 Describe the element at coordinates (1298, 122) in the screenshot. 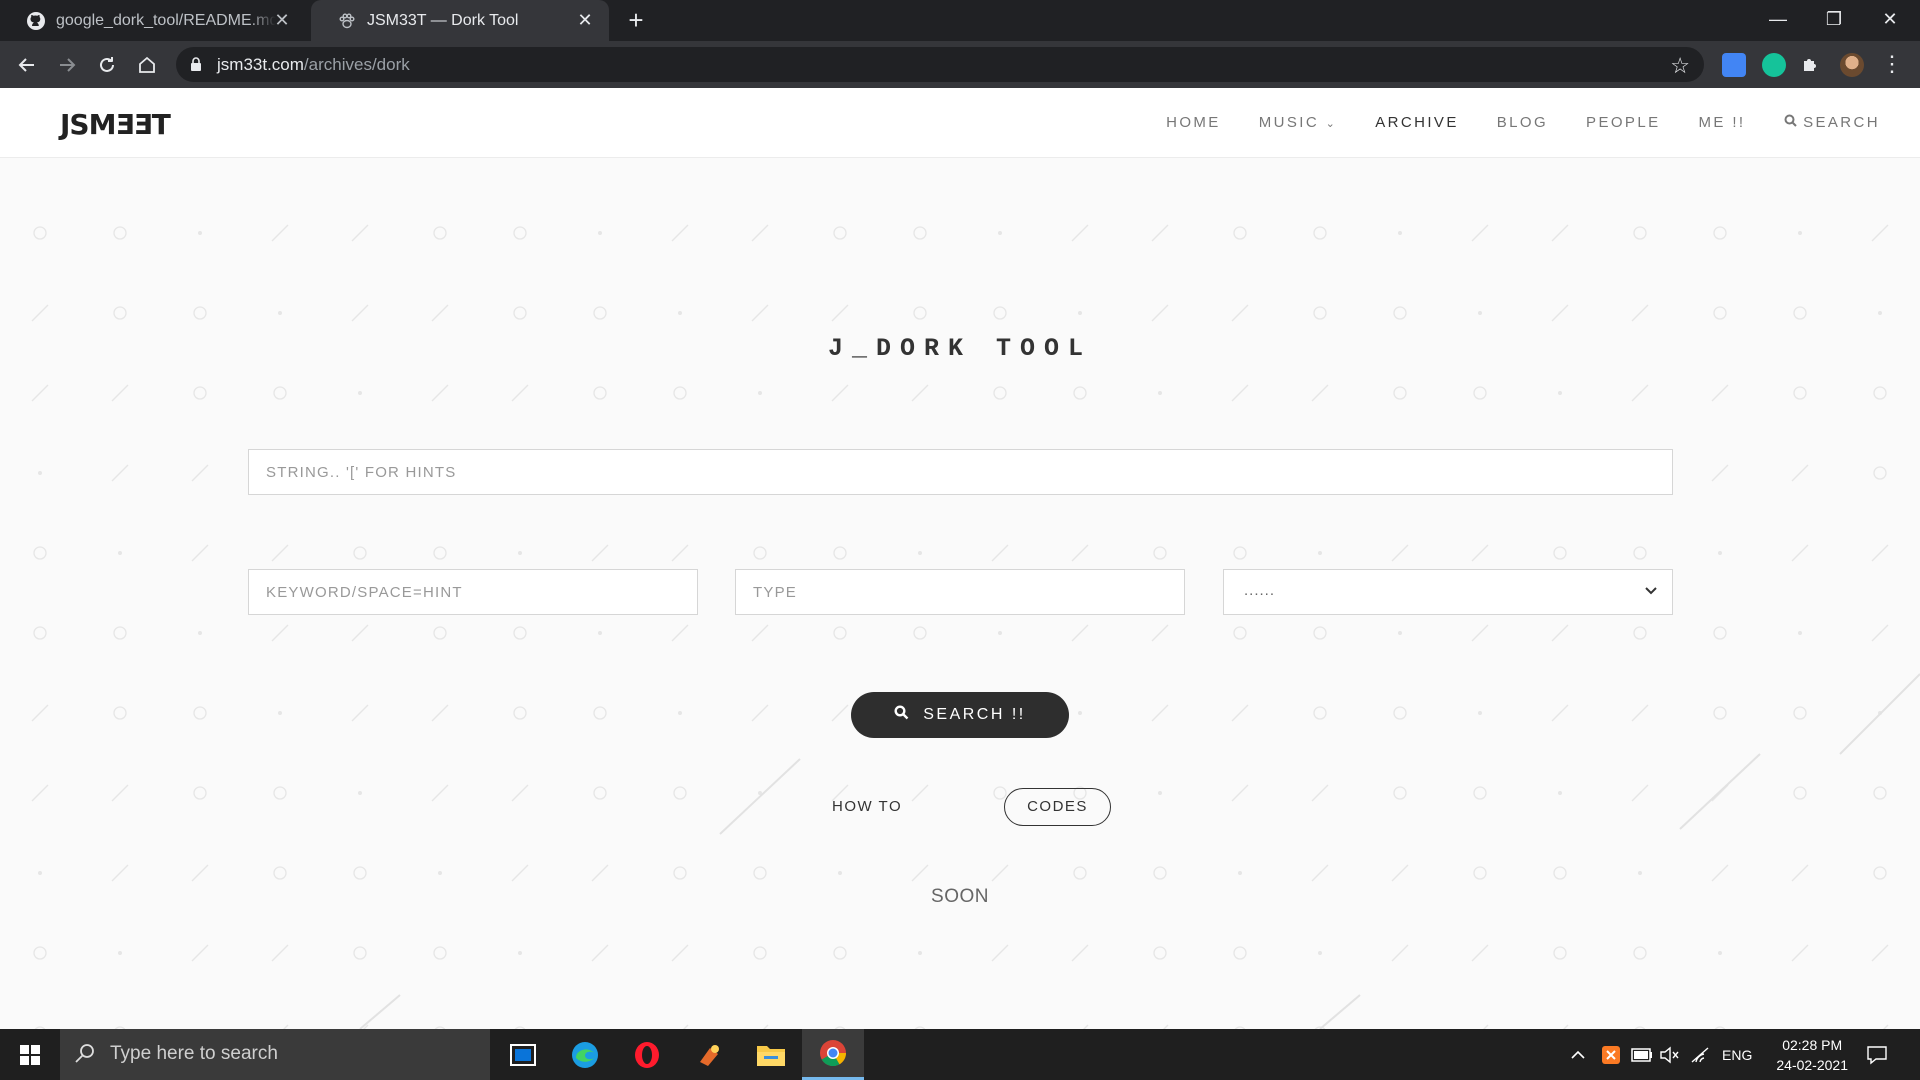

I see `nav-music: MUSIC ⌄` at that location.